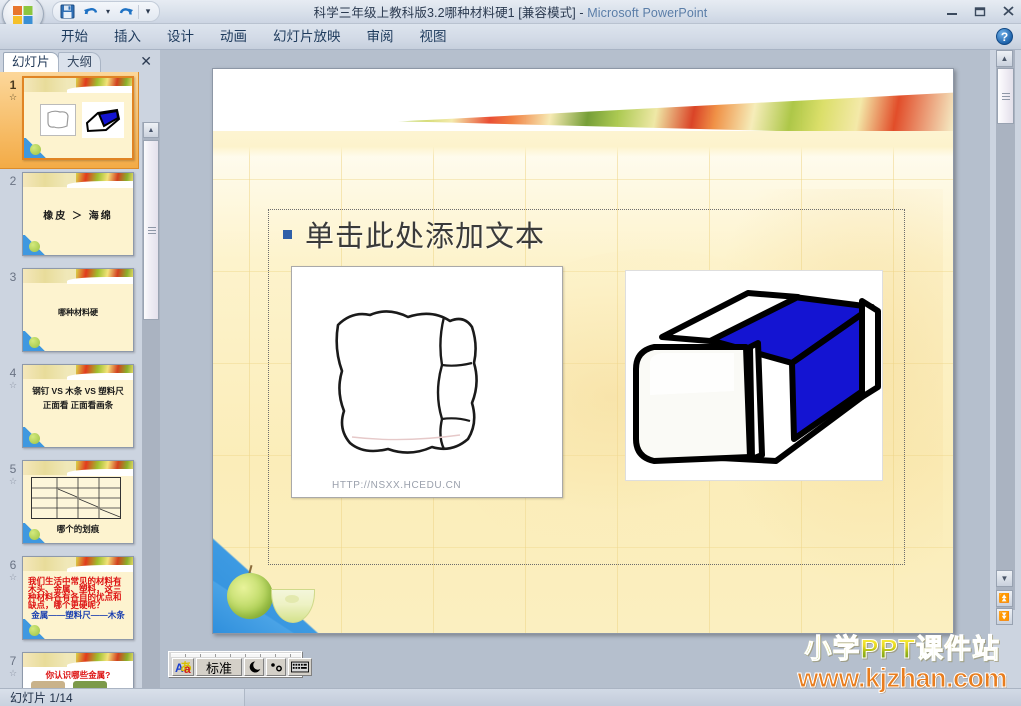 The image size is (1021, 706). I want to click on close-pane-icon: ✕, so click(146, 61).